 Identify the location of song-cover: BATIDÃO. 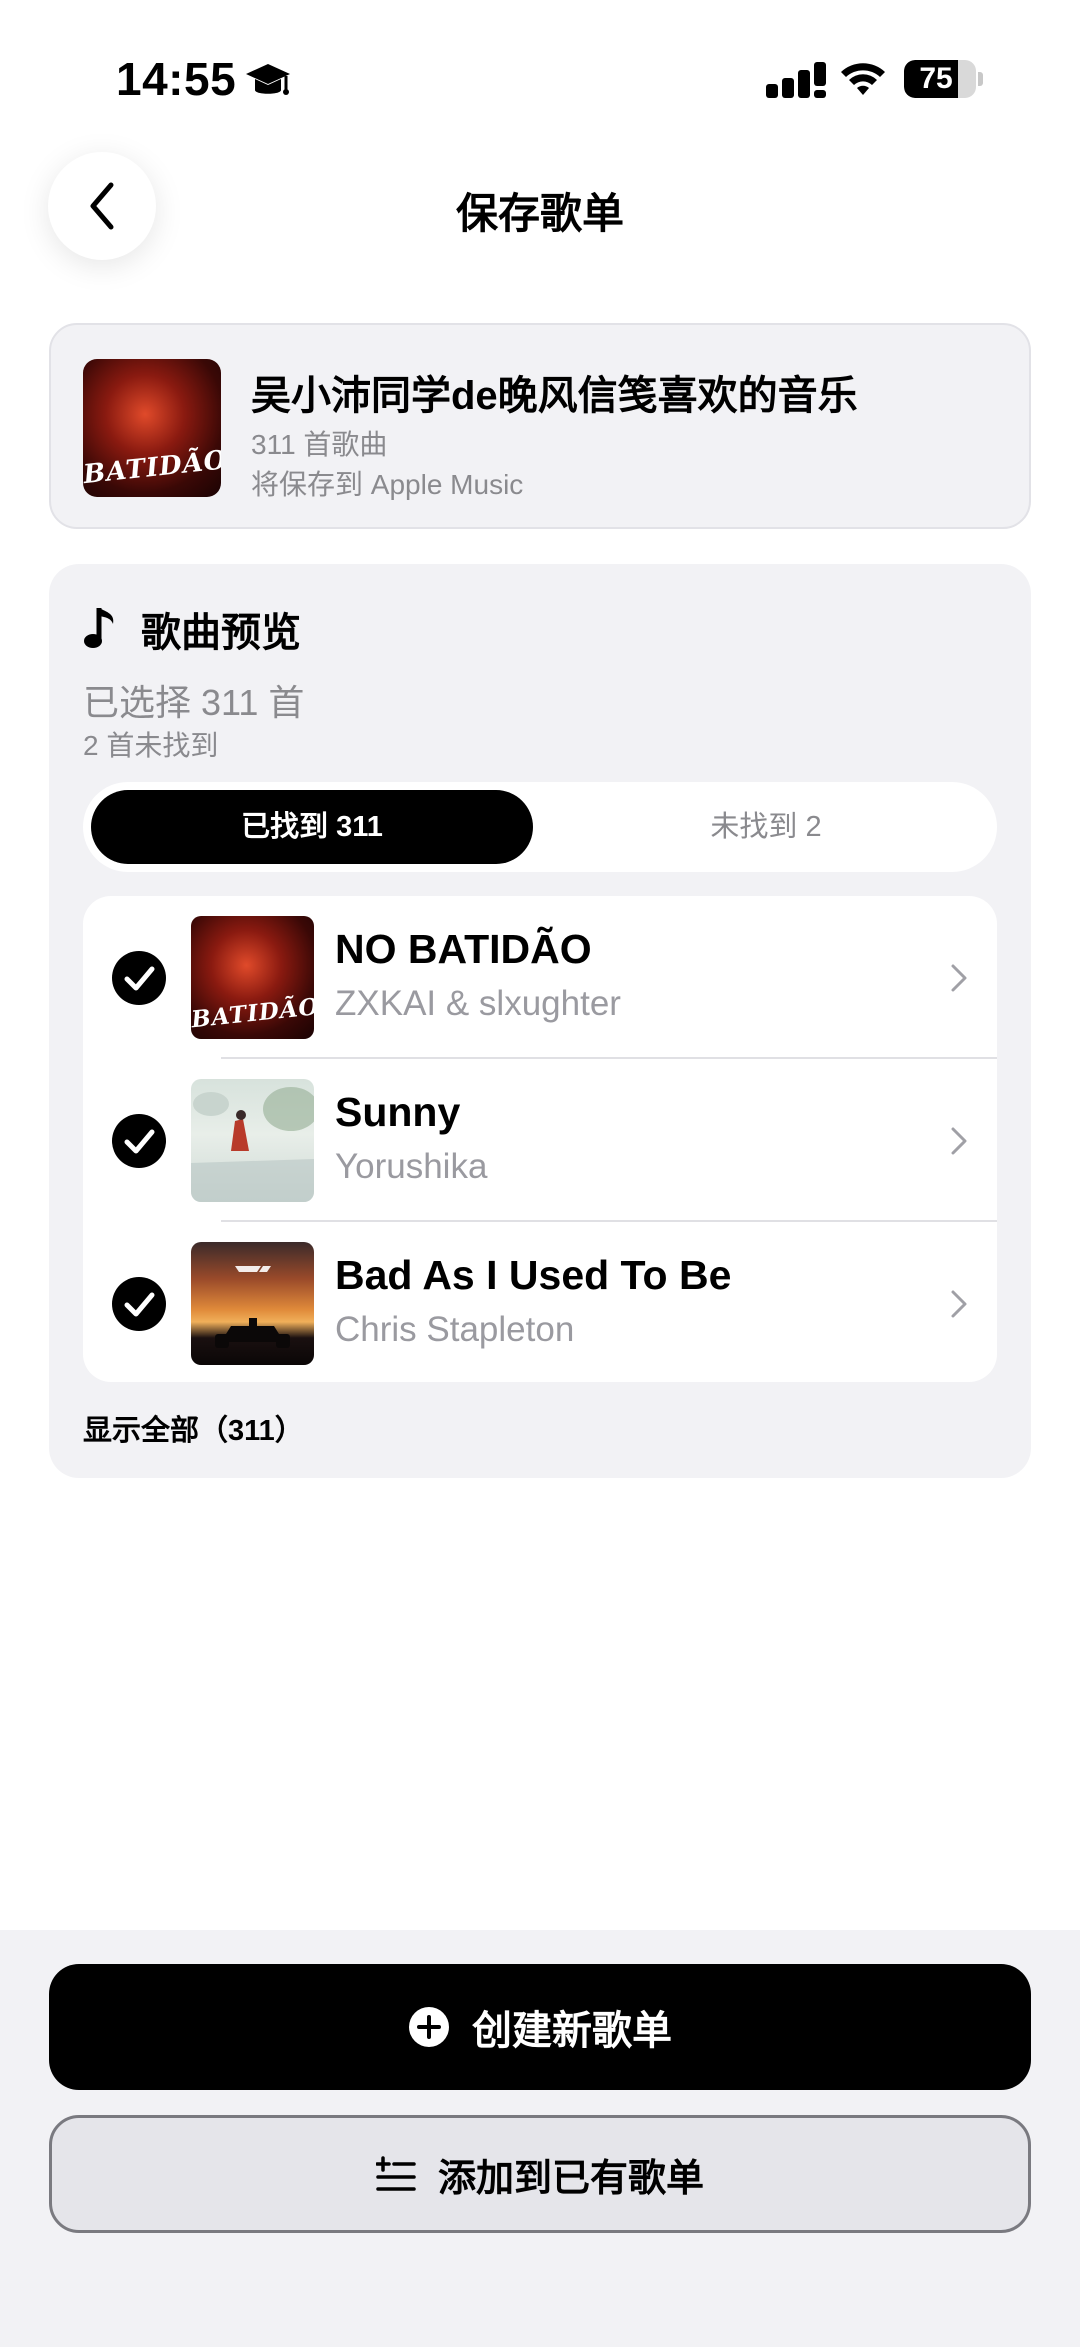
(252, 977).